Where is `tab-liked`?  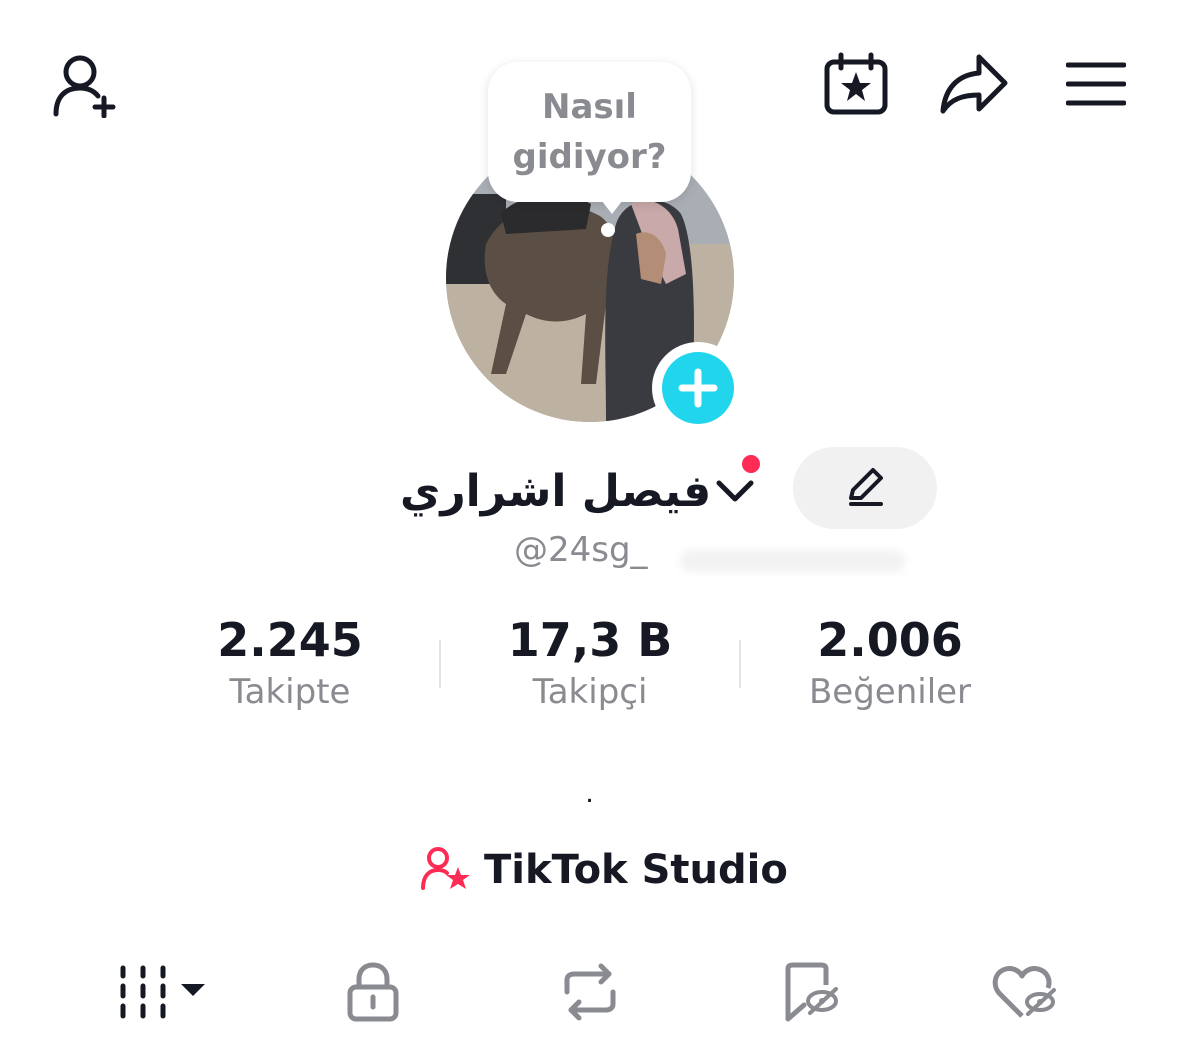 tab-liked is located at coordinates (1025, 994).